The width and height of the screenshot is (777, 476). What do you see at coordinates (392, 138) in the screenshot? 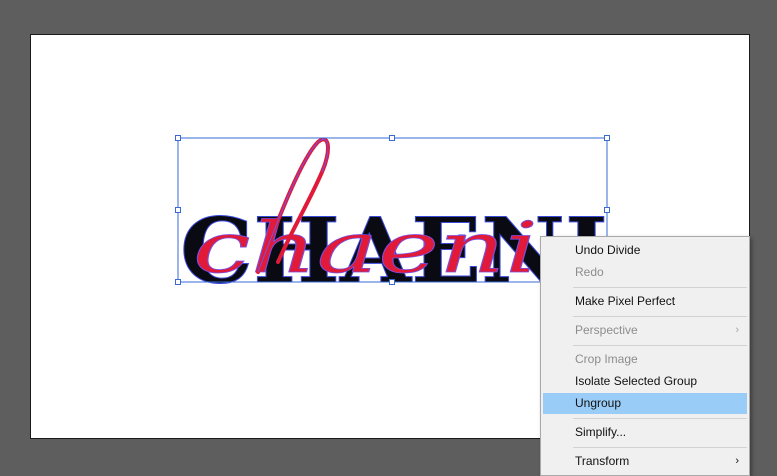
I see `handle-top-center` at bounding box center [392, 138].